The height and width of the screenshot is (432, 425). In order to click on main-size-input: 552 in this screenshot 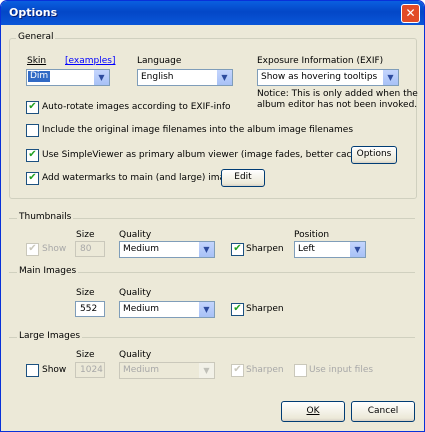, I will do `click(90, 309)`.